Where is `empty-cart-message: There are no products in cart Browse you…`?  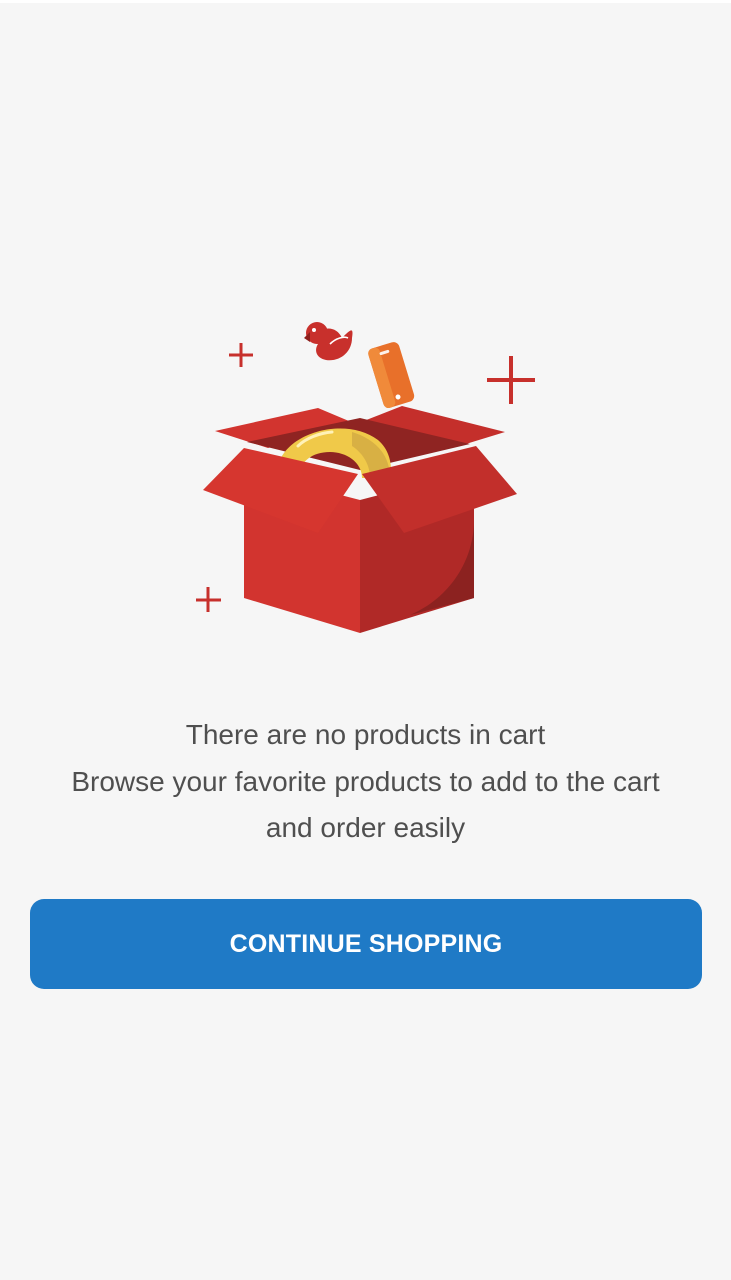 empty-cart-message: There are no products in cart Browse you… is located at coordinates (365, 782).